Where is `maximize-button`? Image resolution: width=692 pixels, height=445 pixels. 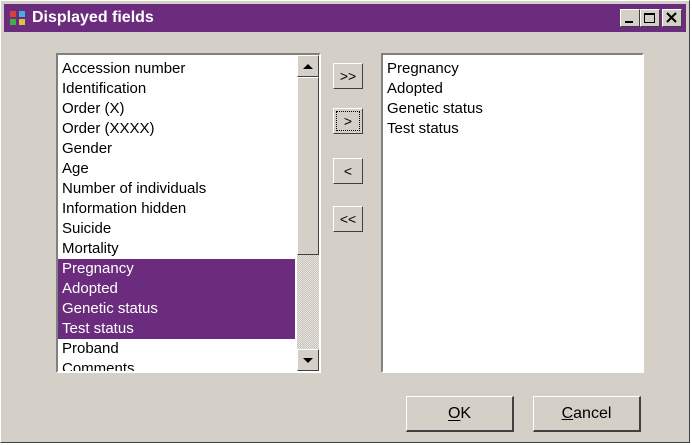 maximize-button is located at coordinates (650, 18).